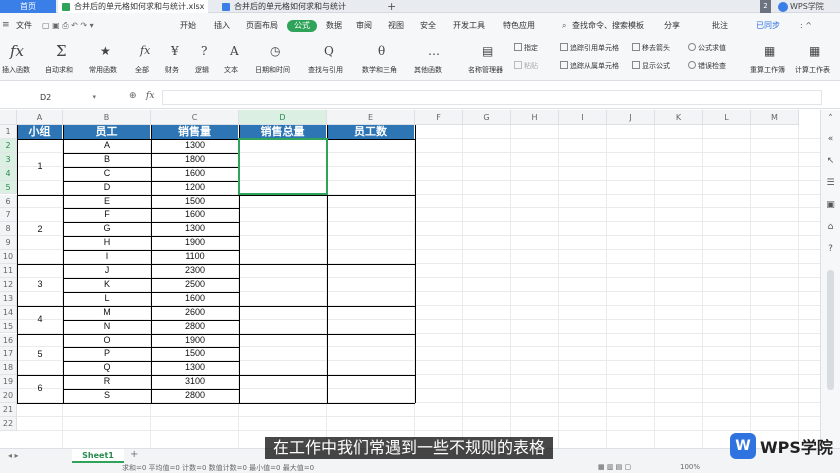  I want to click on menu-review: 审阅, so click(364, 25).